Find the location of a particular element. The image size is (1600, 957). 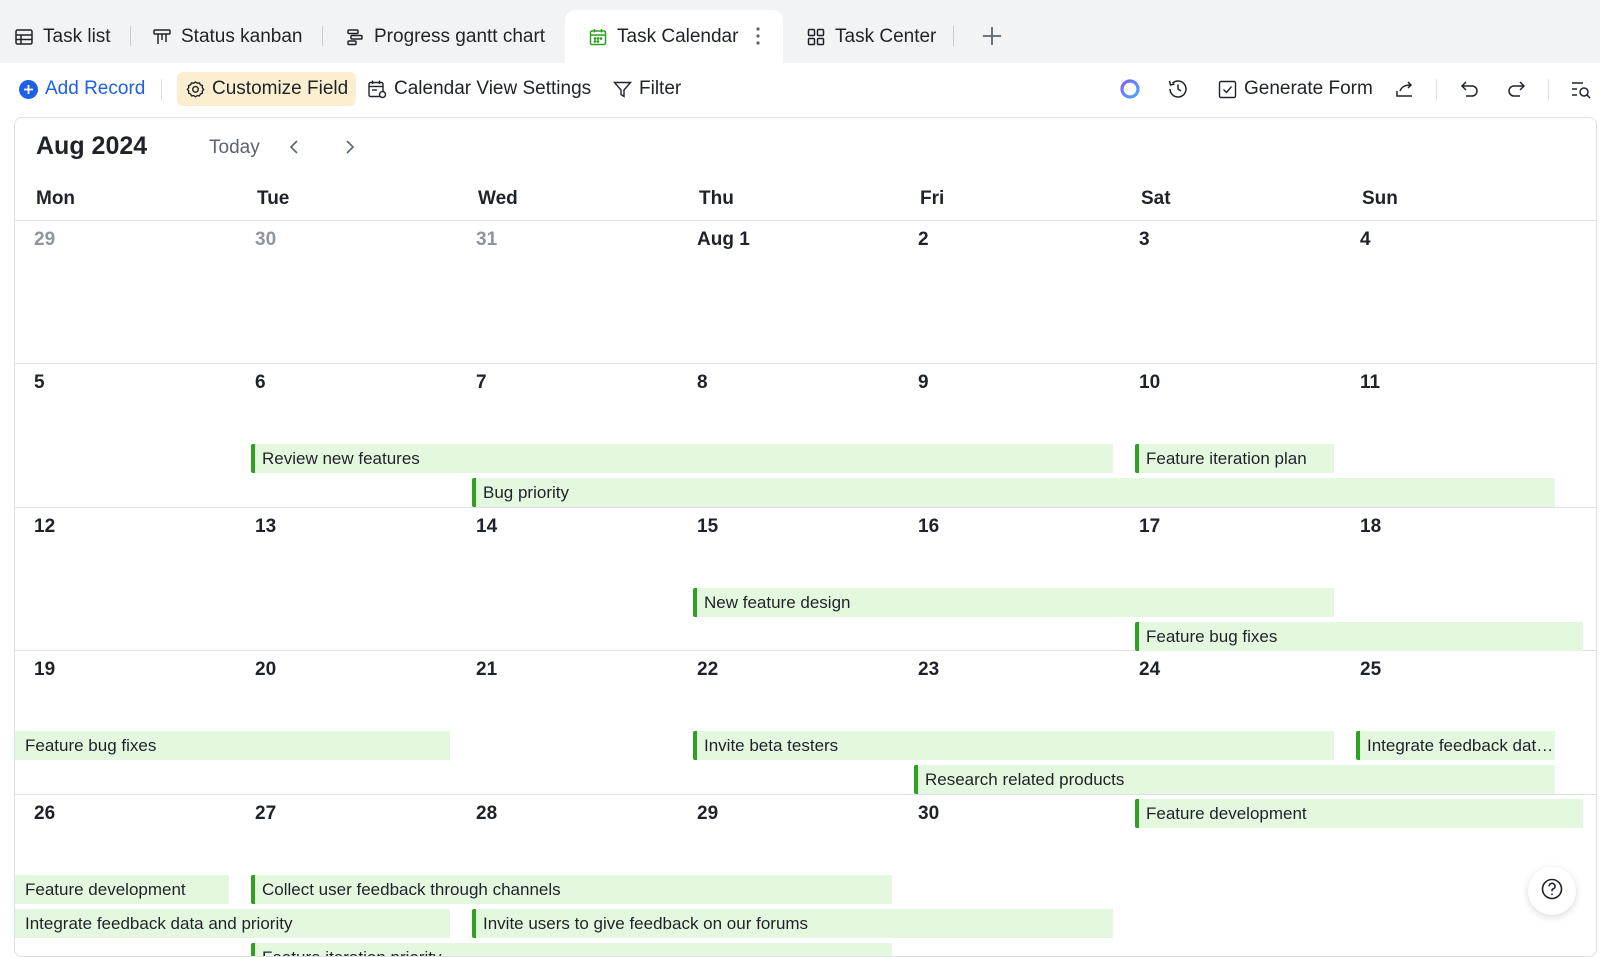

day-number: 18 is located at coordinates (1370, 527).